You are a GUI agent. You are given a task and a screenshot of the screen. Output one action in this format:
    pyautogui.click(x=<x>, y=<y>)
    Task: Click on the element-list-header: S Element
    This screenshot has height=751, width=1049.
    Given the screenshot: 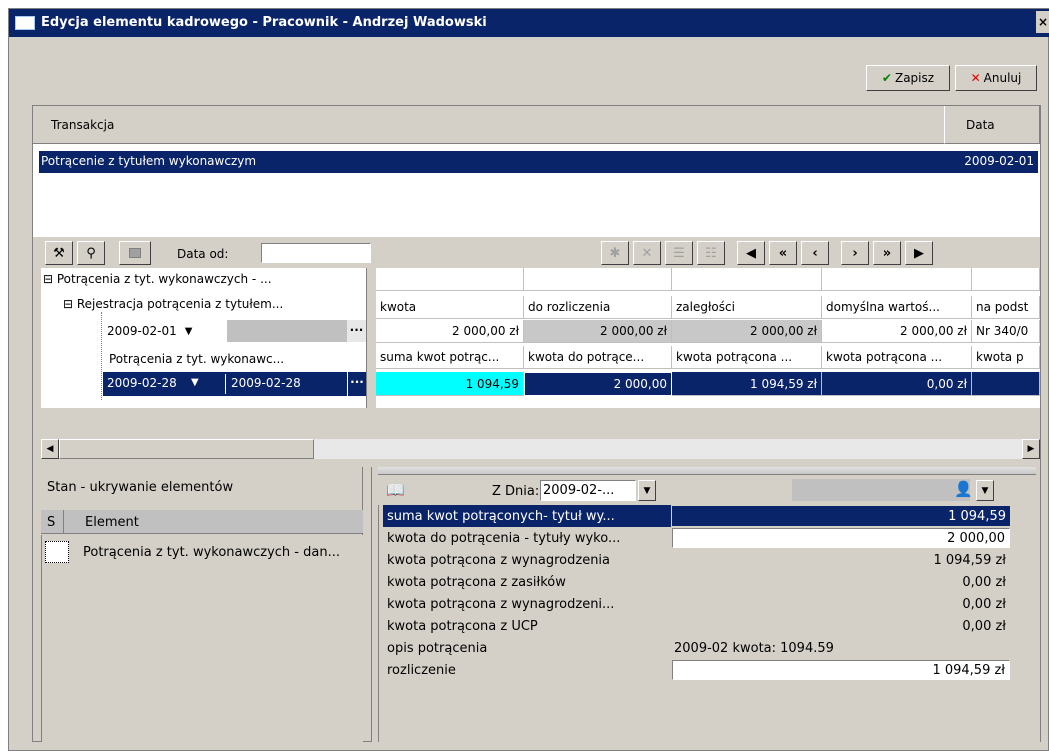 What is the action you would take?
    pyautogui.click(x=202, y=522)
    